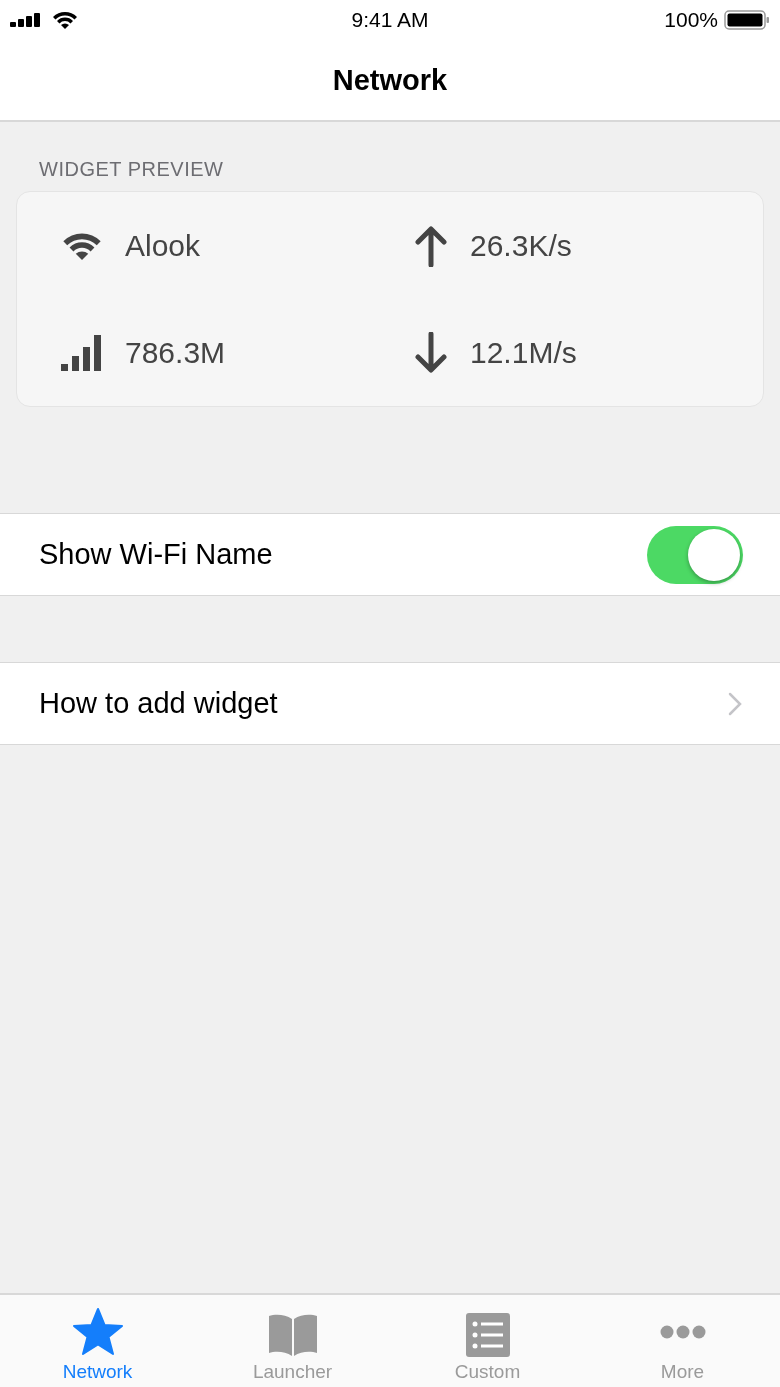 Image resolution: width=780 pixels, height=1387 pixels. Describe the element at coordinates (682, 1332) in the screenshot. I see `more-icon` at that location.